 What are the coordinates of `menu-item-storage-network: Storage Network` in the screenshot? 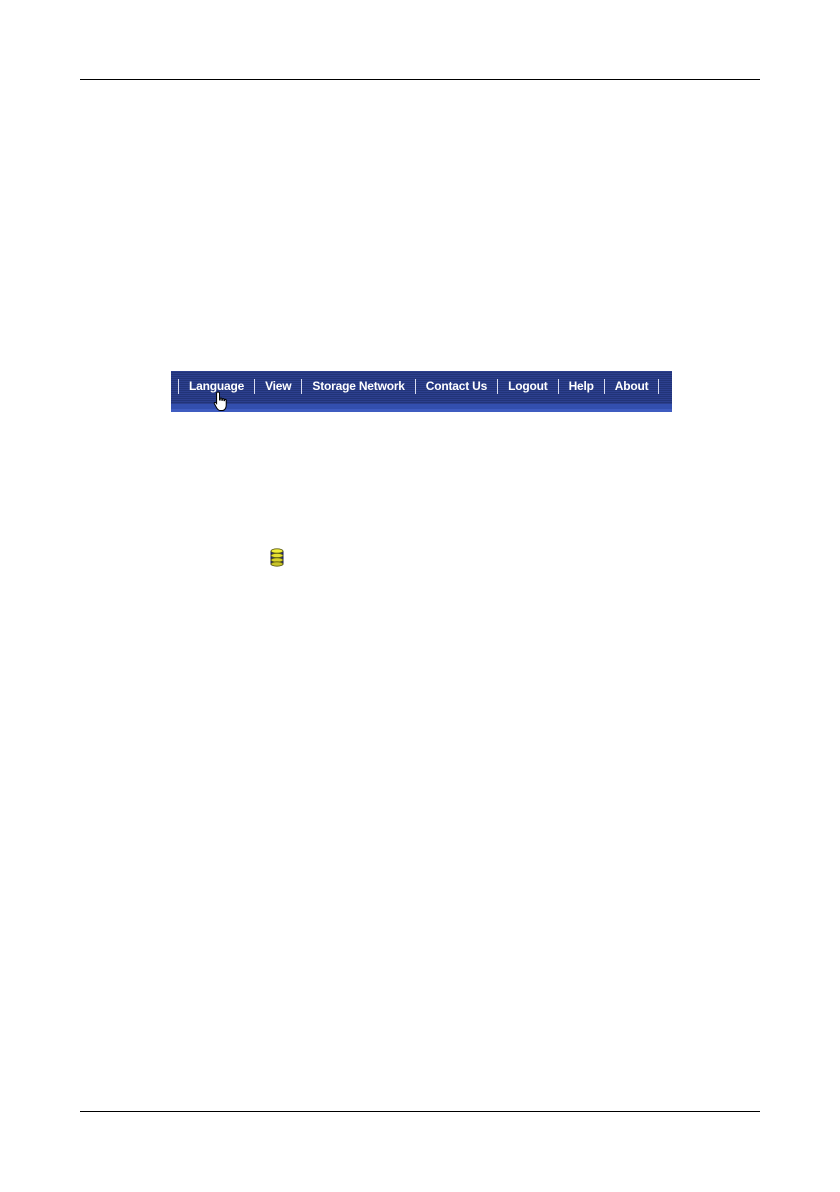 It's located at (358, 386).